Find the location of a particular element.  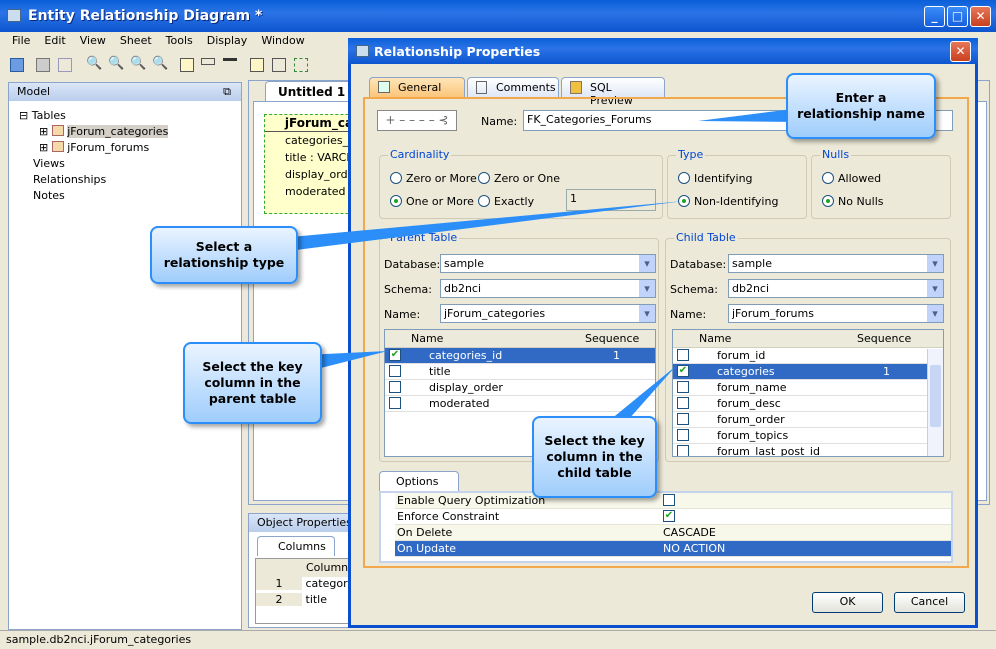

callout-child-key: Select the key column in the child table is located at coordinates (594, 457).